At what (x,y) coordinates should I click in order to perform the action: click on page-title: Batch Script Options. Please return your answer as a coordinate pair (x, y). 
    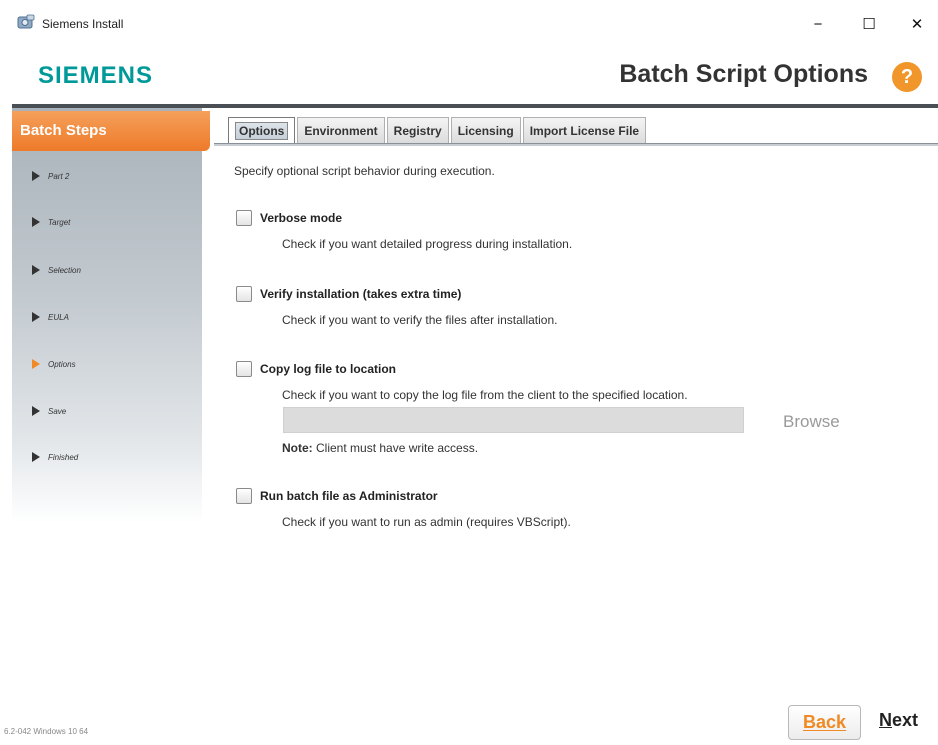
    Looking at the image, I should click on (743, 74).